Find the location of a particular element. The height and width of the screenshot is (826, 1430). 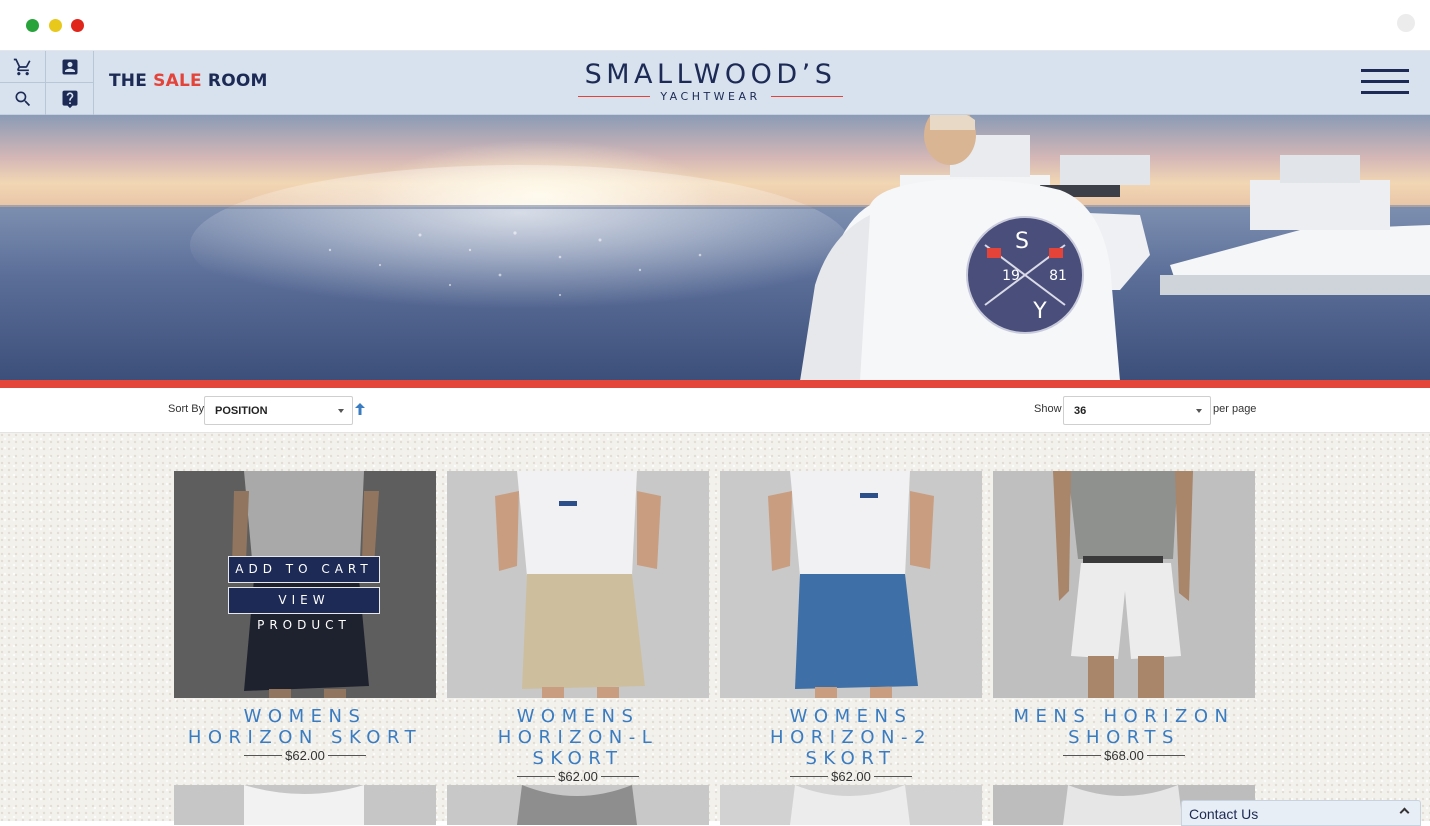

hover-overlay: ADD TO CART VIEW PRODUCT is located at coordinates (305, 584).